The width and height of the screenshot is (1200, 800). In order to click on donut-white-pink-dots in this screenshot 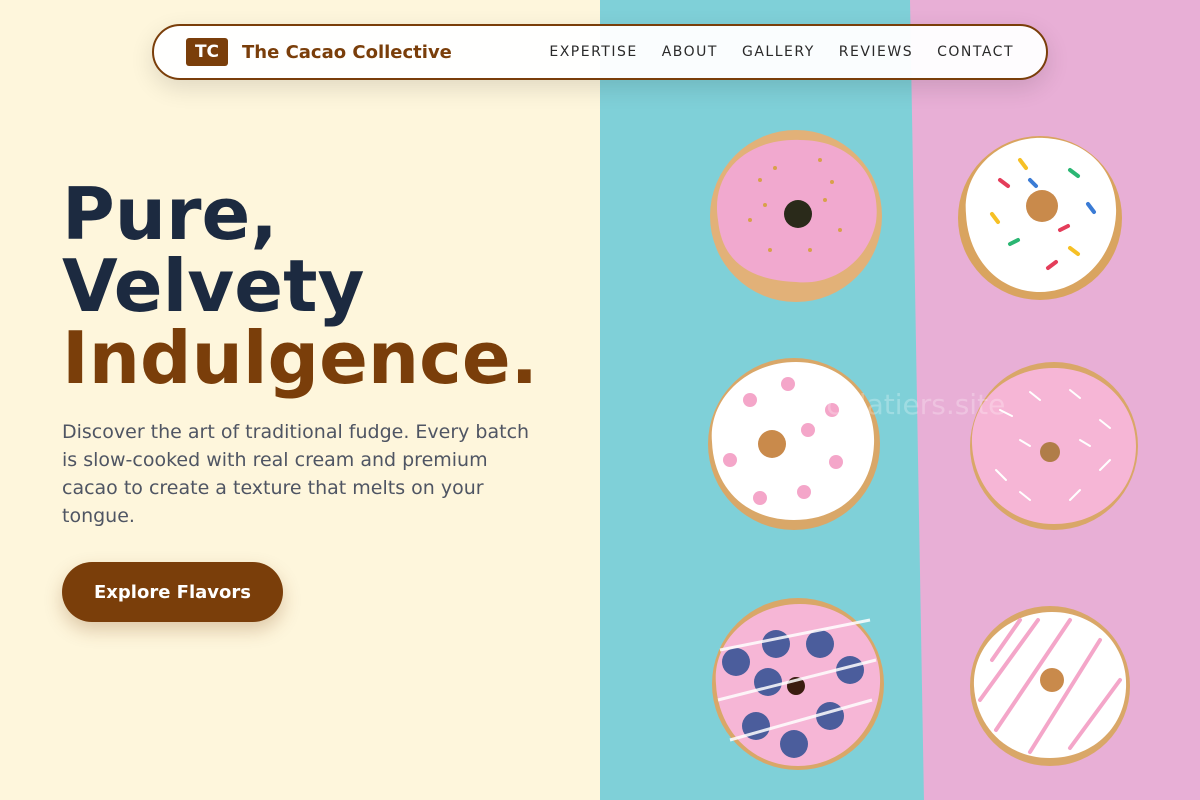, I will do `click(794, 444)`.